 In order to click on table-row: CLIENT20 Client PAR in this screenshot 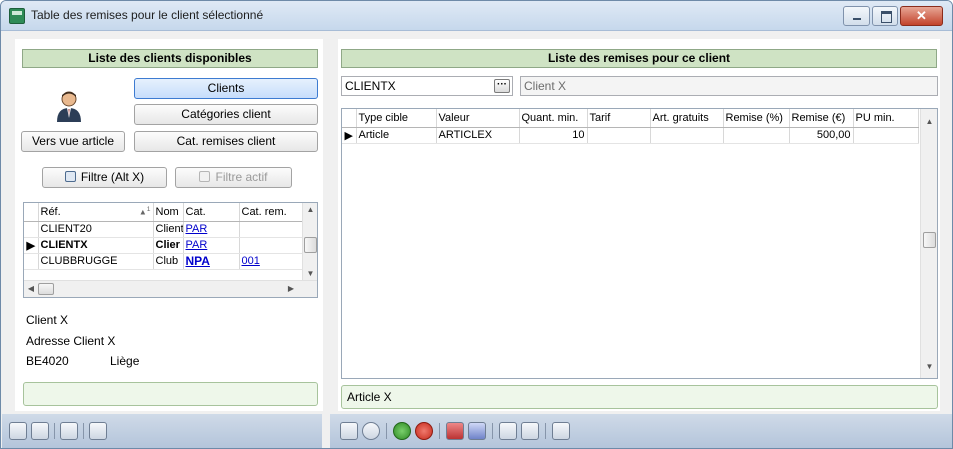, I will do `click(163, 229)`.